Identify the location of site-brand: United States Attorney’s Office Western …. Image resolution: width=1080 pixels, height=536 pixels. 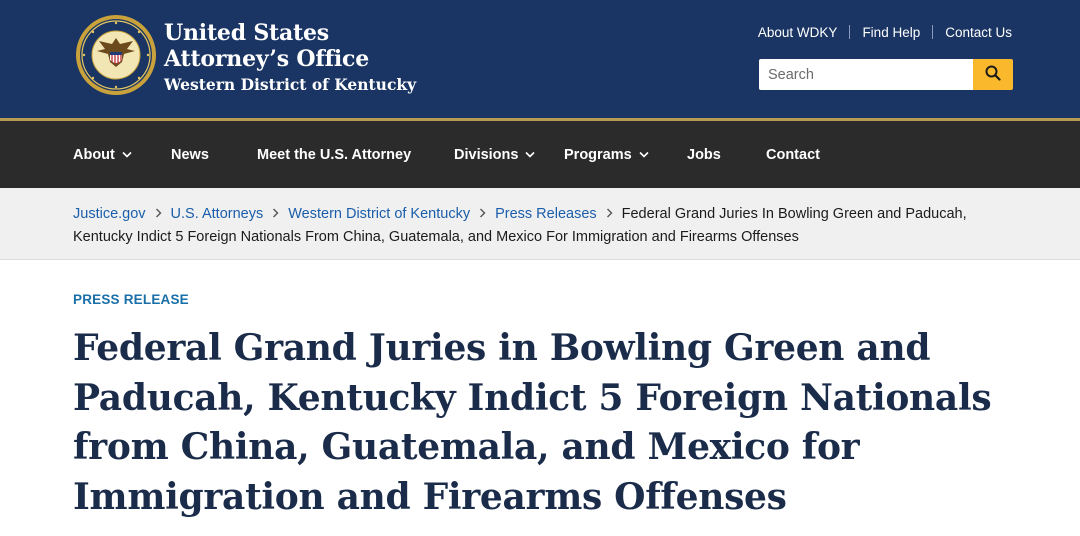
(290, 58).